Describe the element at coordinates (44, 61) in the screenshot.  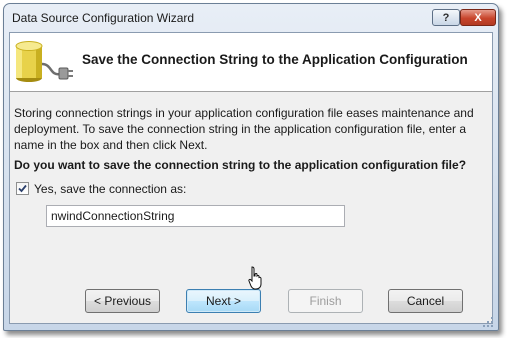
I see `database-plug-icon` at that location.